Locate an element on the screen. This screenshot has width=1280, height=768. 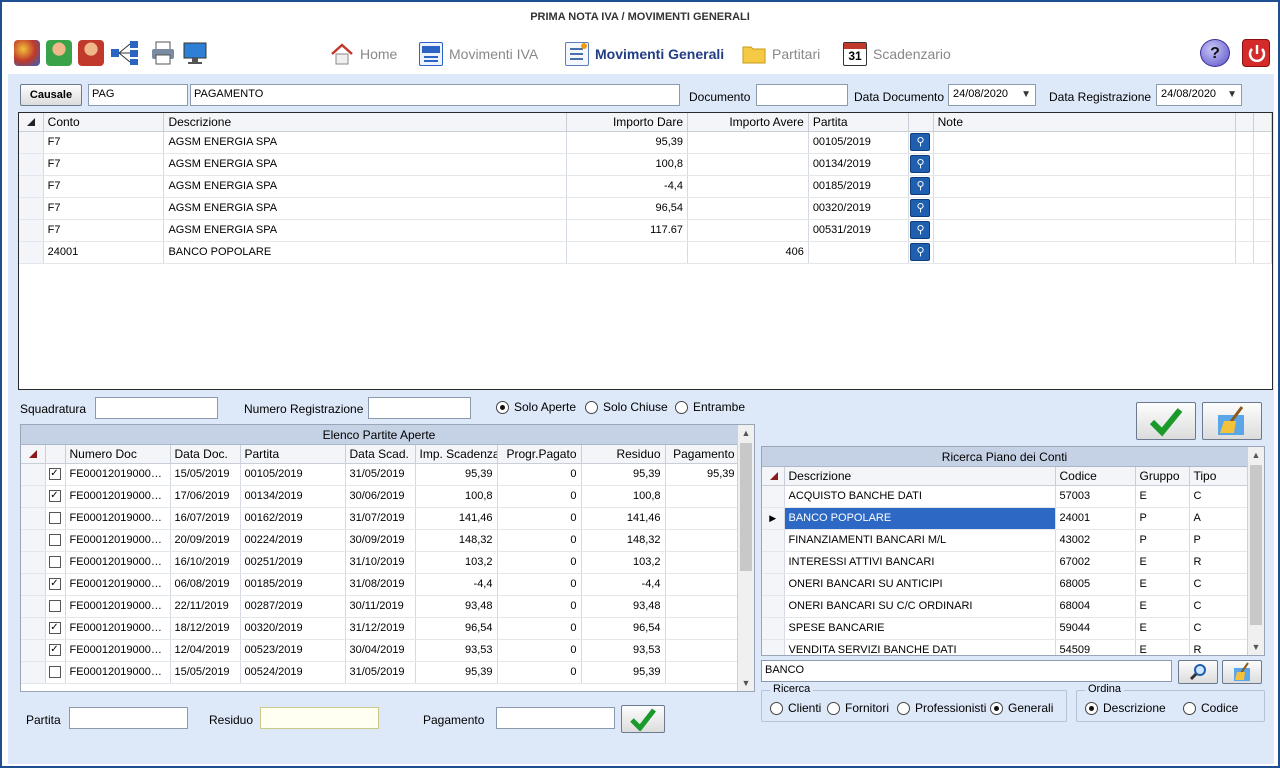
nav-partitari: Partitari is located at coordinates (781, 54).